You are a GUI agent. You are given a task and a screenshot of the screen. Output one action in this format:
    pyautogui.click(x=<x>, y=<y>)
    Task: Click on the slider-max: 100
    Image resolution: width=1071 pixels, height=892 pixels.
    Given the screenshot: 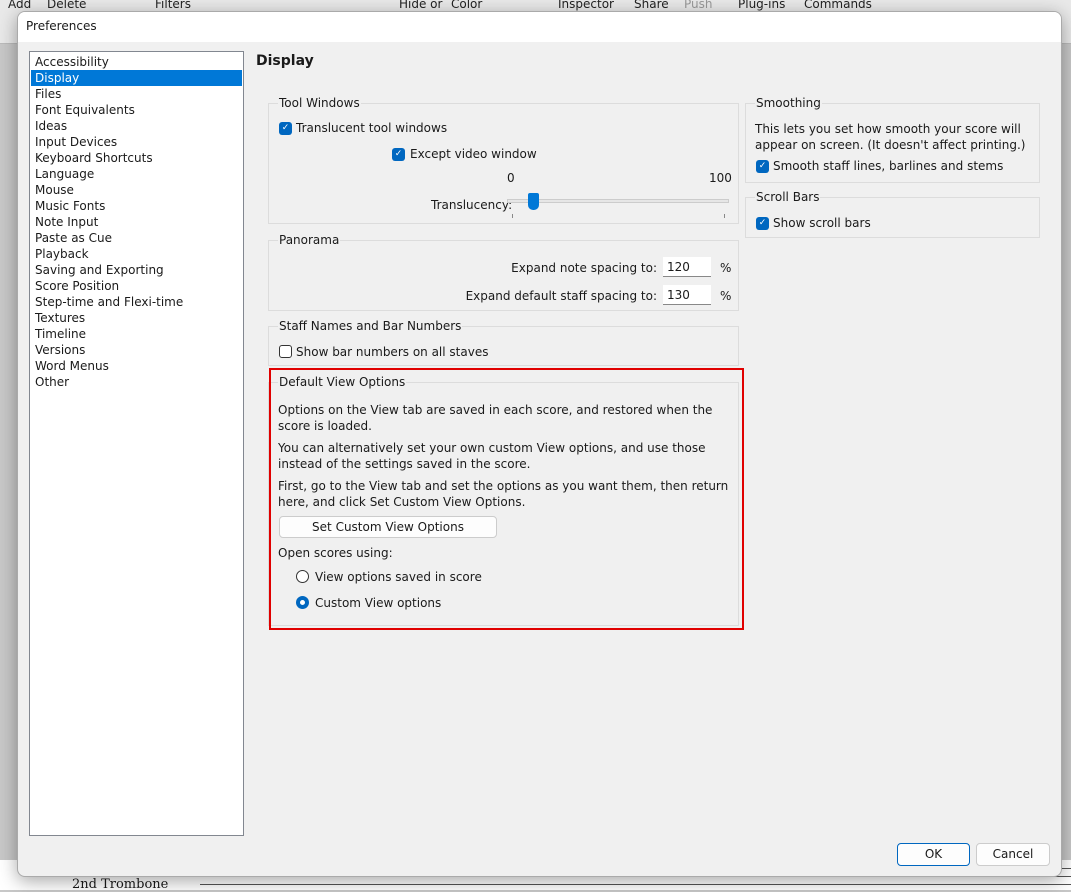 What is the action you would take?
    pyautogui.click(x=720, y=178)
    